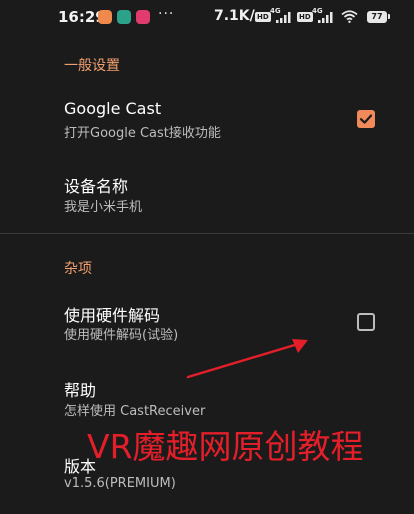 The height and width of the screenshot is (514, 414). What do you see at coordinates (80, 390) in the screenshot?
I see `pref-title: 帮助` at bounding box center [80, 390].